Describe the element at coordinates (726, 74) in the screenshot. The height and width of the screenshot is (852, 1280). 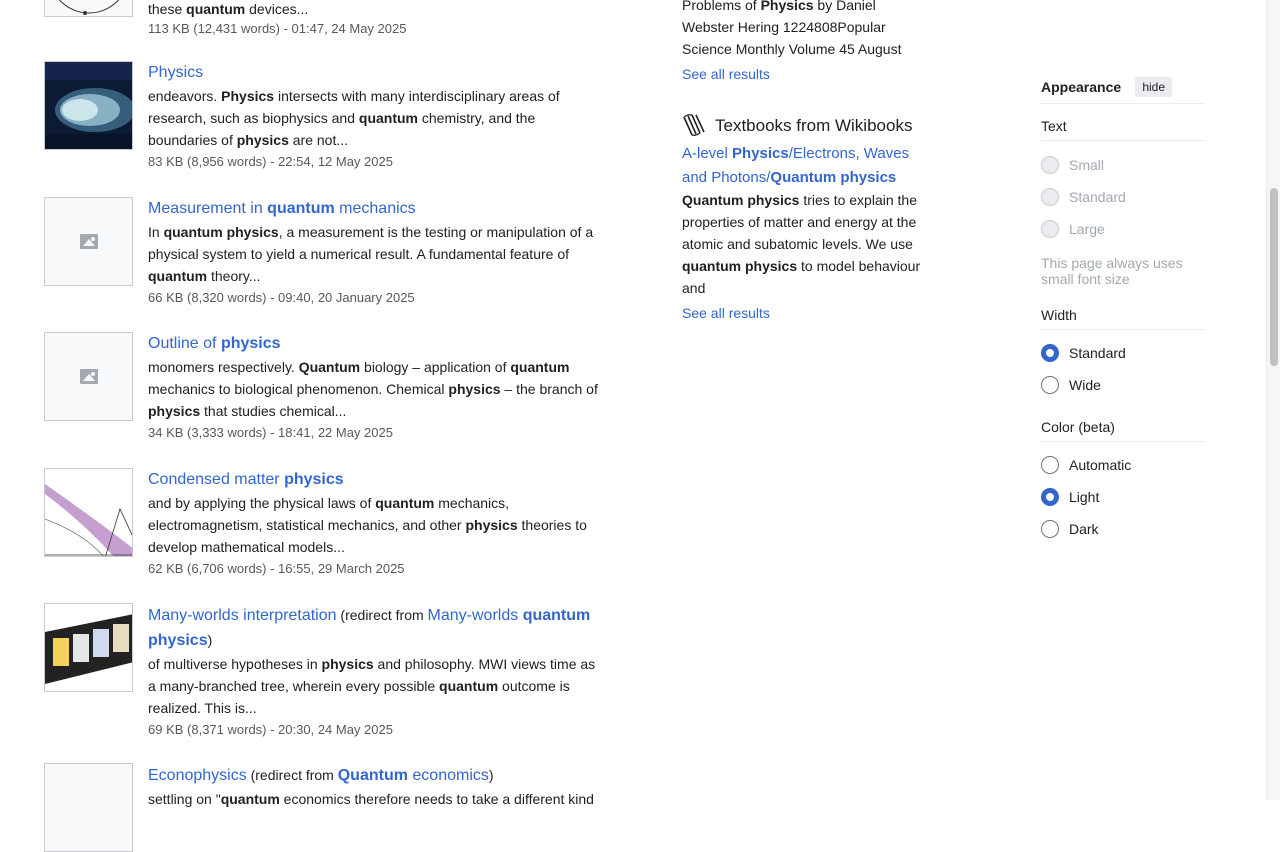
I see `wikisource-see-all-link: See all results` at that location.